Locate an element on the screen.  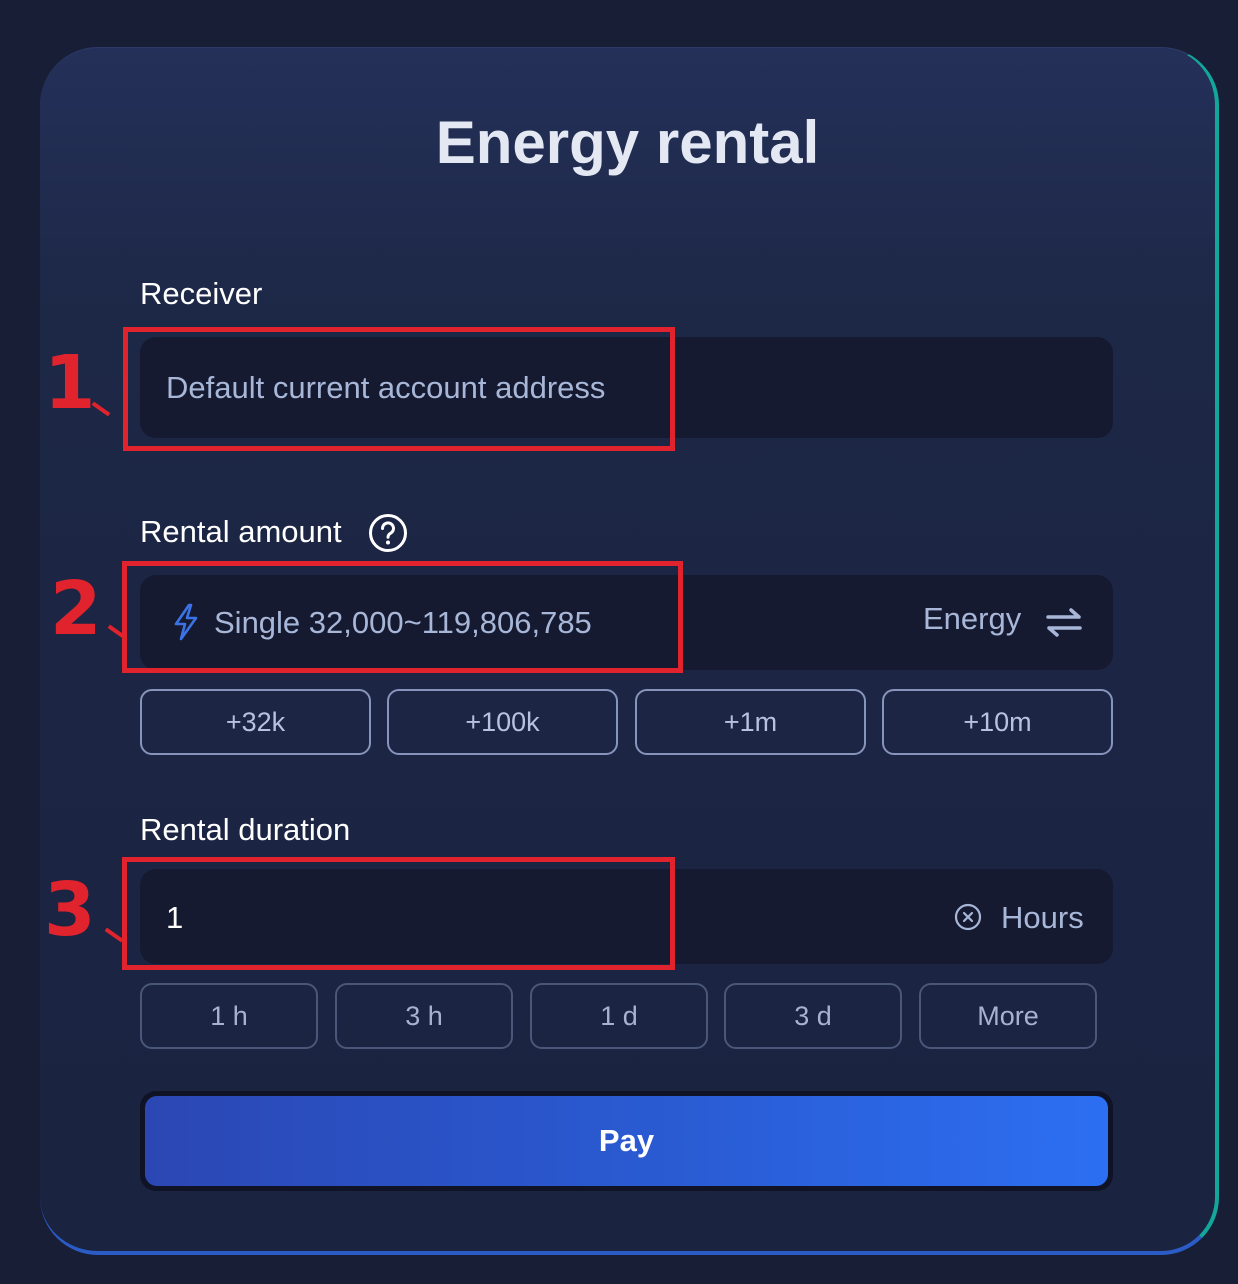
help-icon is located at coordinates (388, 533).